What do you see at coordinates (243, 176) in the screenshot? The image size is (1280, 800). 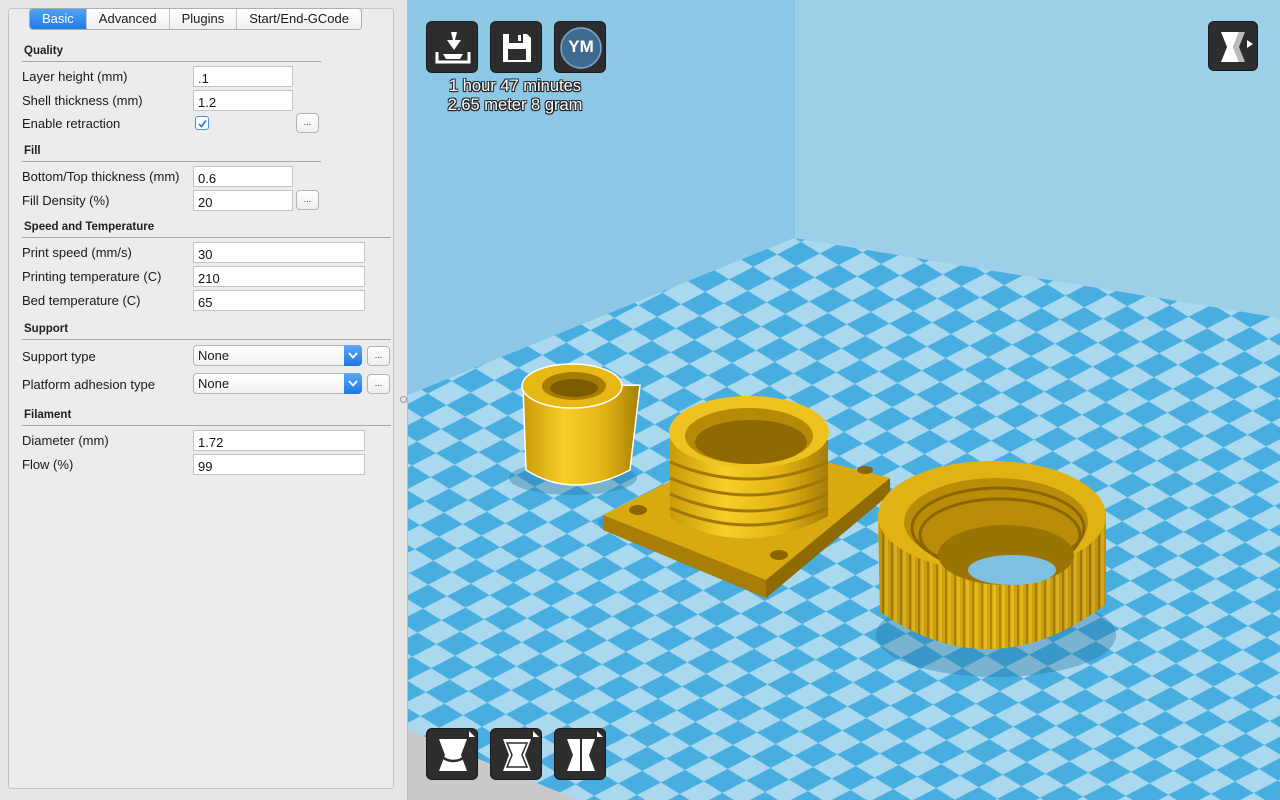 I see `bottom-top-thickness-input` at bounding box center [243, 176].